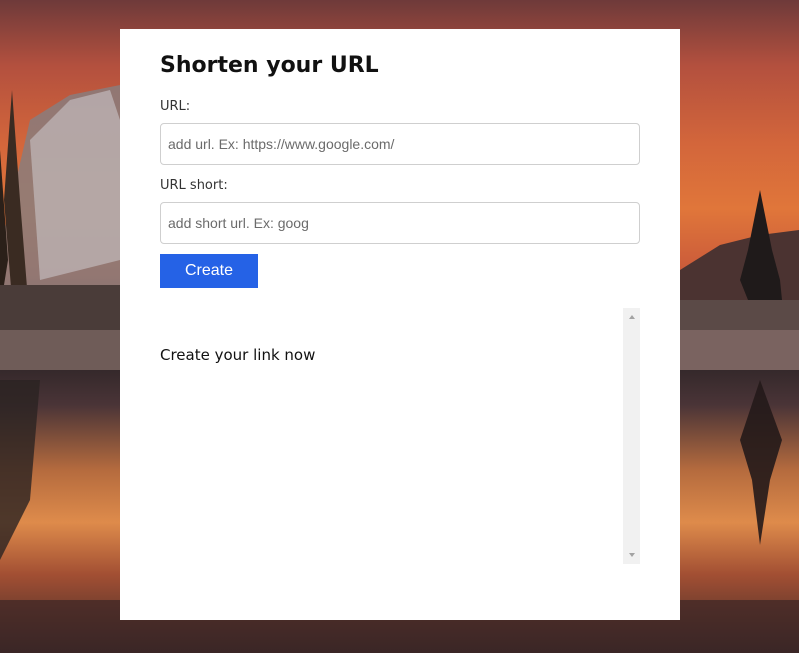  What do you see at coordinates (175, 106) in the screenshot?
I see `url-label: URL:` at bounding box center [175, 106].